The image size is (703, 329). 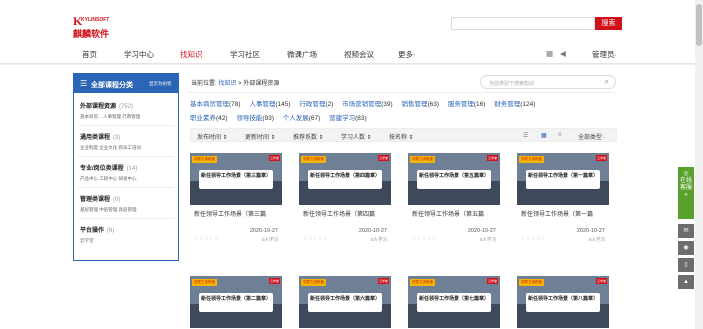 What do you see at coordinates (87, 241) in the screenshot?
I see `subcategory-links: 云学堂` at bounding box center [87, 241].